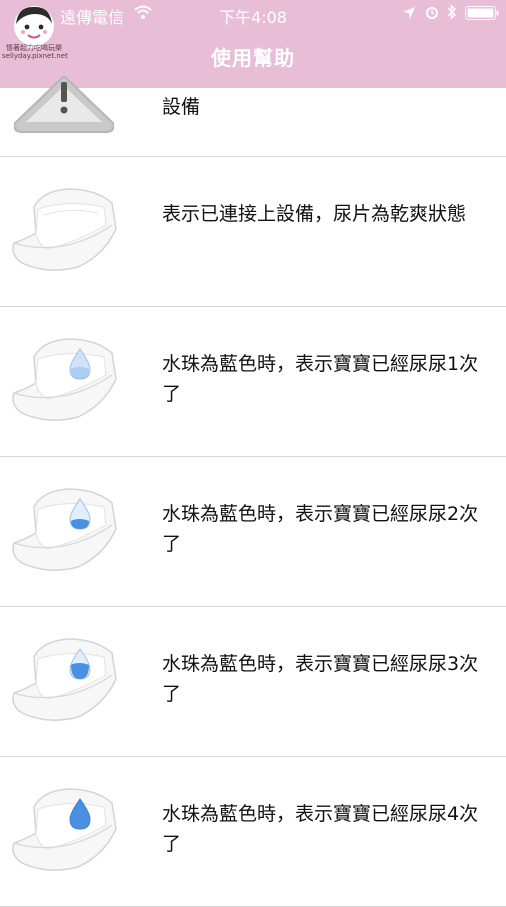 The image size is (506, 907). Describe the element at coordinates (64, 379) in the screenshot. I see `diaper-drop-1-icon` at that location.